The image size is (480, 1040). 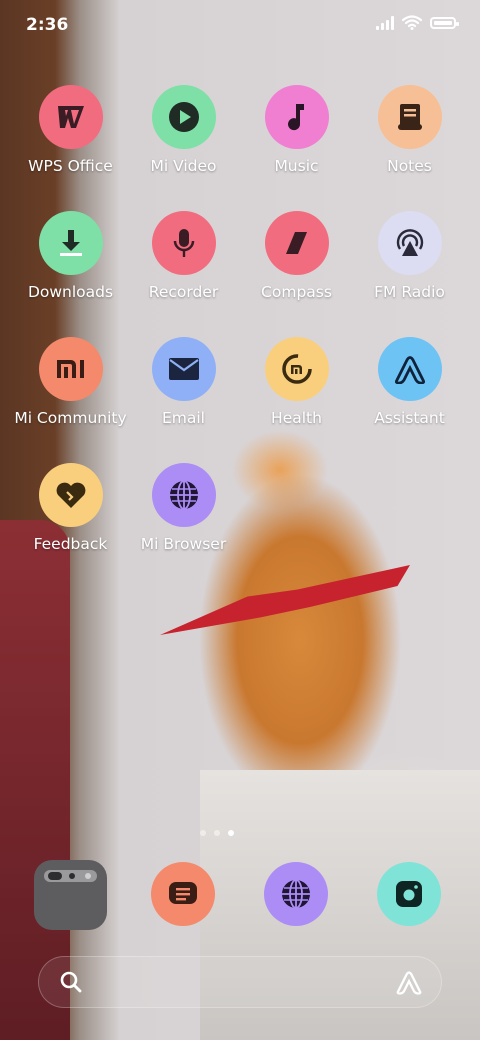 I want to click on microphone-icon, so click(x=183, y=243).